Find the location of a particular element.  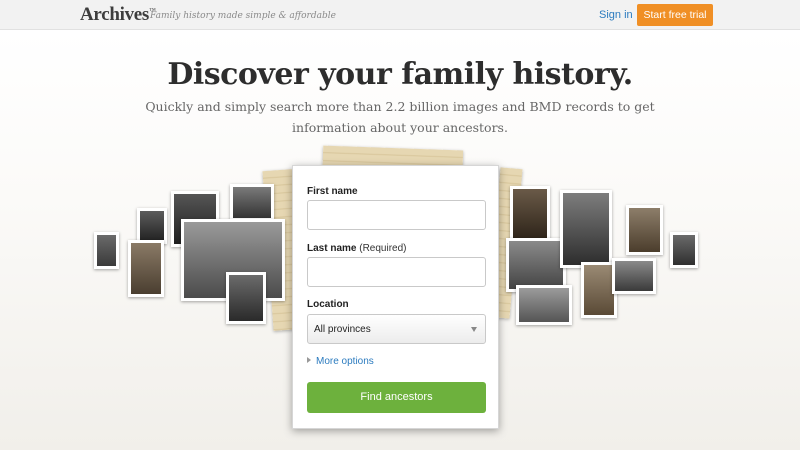

last-name-label: Last name (Required) is located at coordinates (357, 248).